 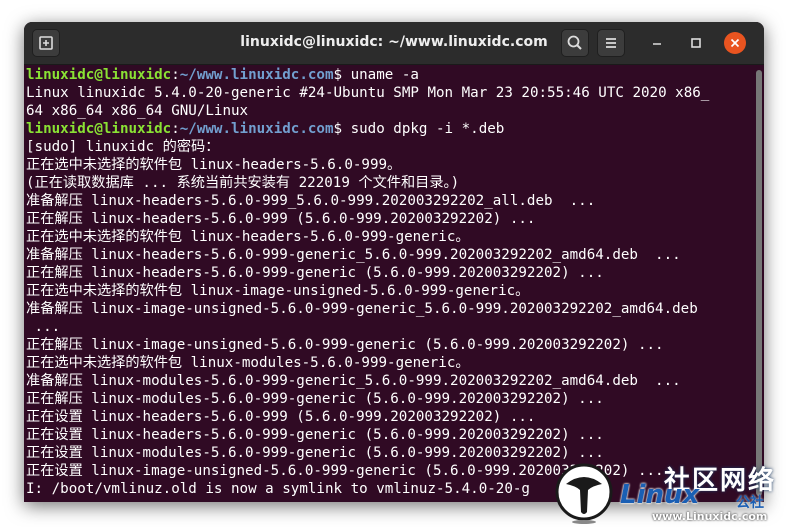 What do you see at coordinates (419, 129) in the screenshot?
I see `prompt-command: $ sudo dpkg -i *.deb` at bounding box center [419, 129].